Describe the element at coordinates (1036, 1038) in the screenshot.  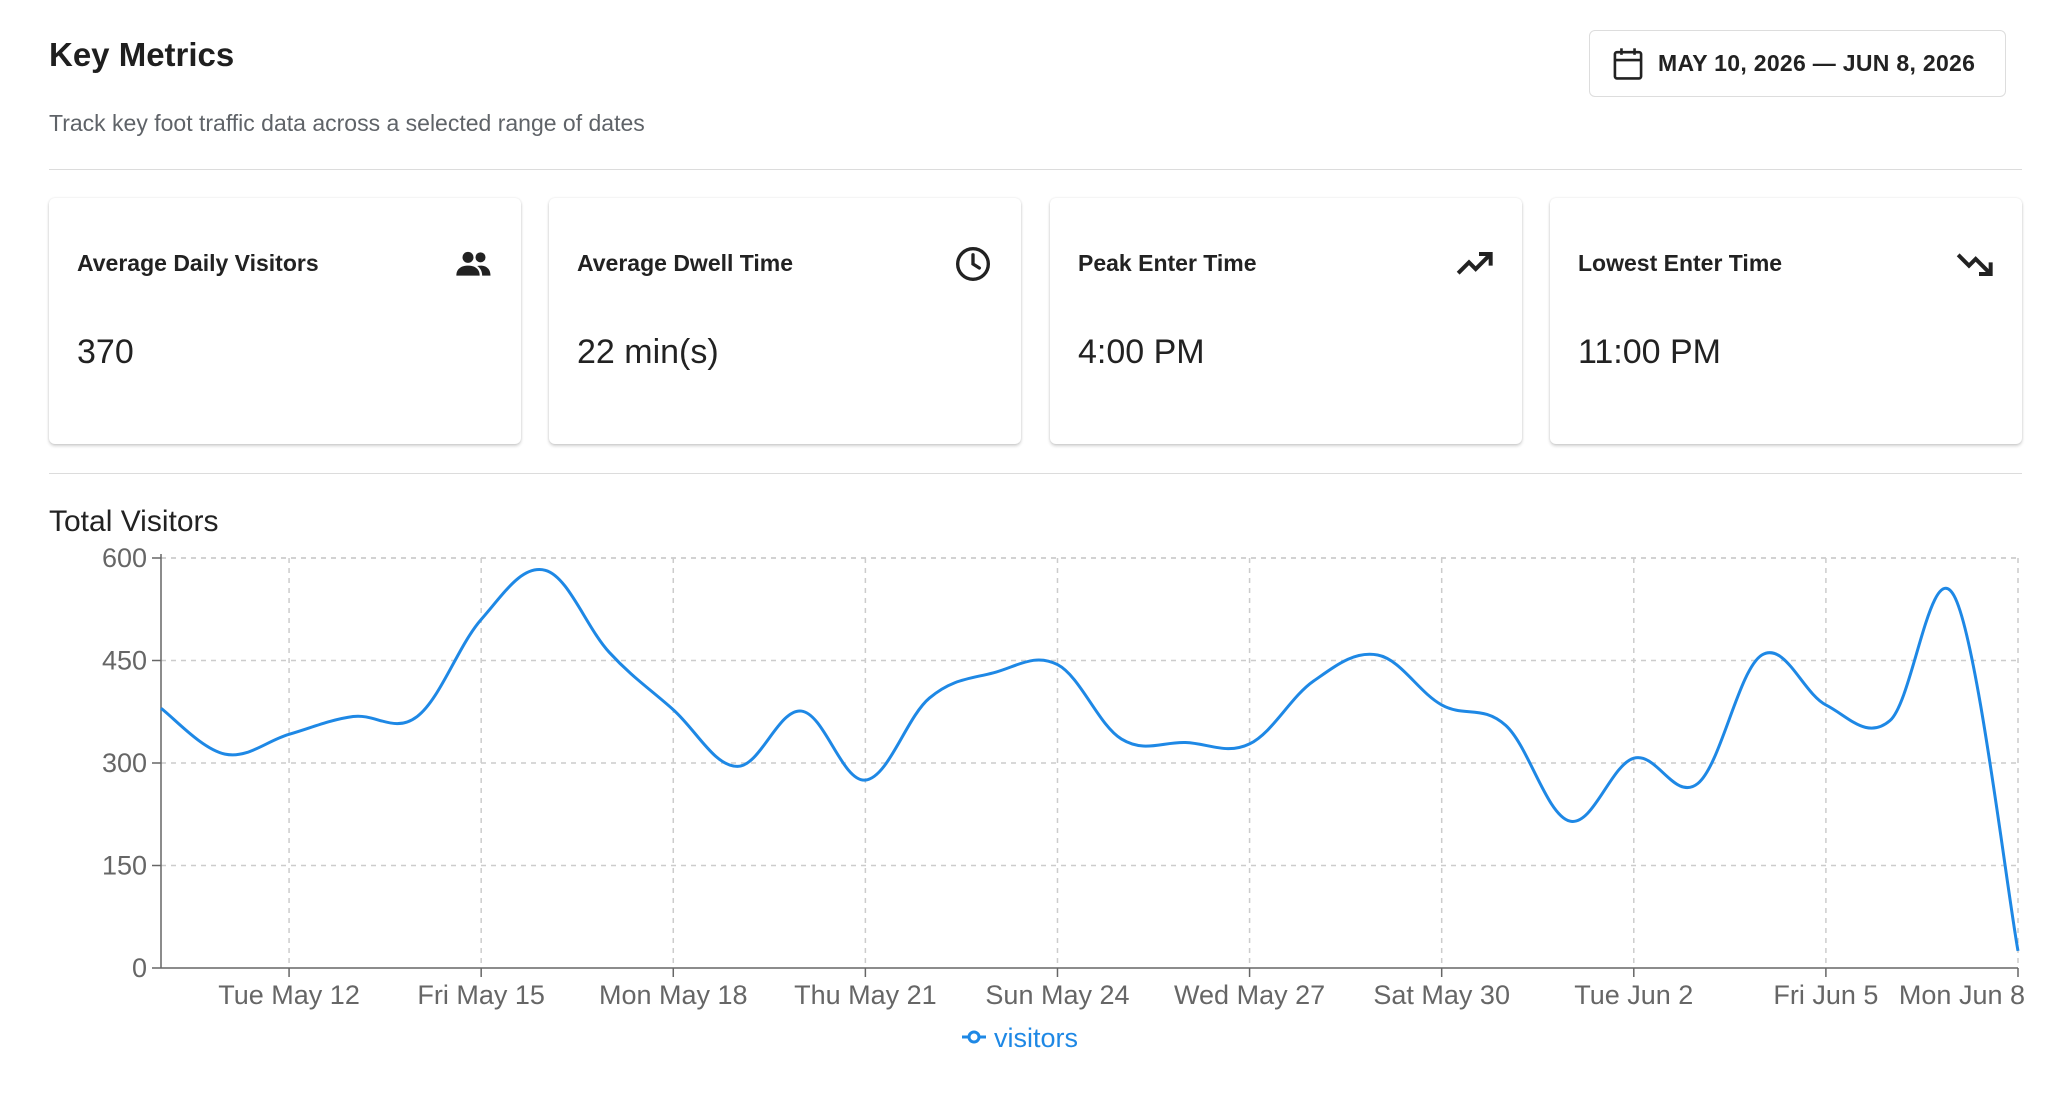
I see `legend-label-visitors: visitors` at that location.